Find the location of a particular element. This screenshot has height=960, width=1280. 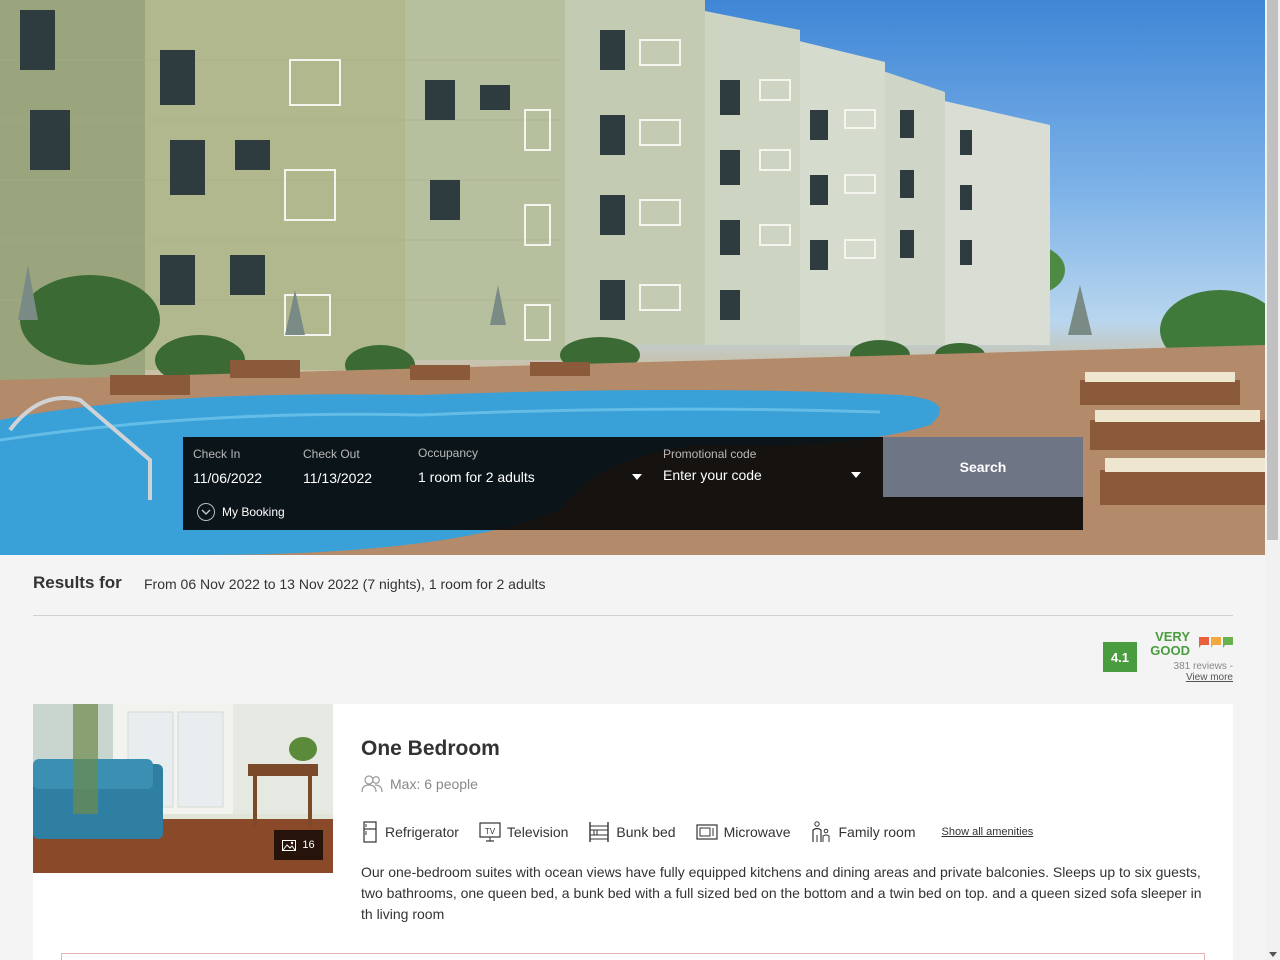

check-in-field: Check In 11/06/2022 is located at coordinates (243, 467).